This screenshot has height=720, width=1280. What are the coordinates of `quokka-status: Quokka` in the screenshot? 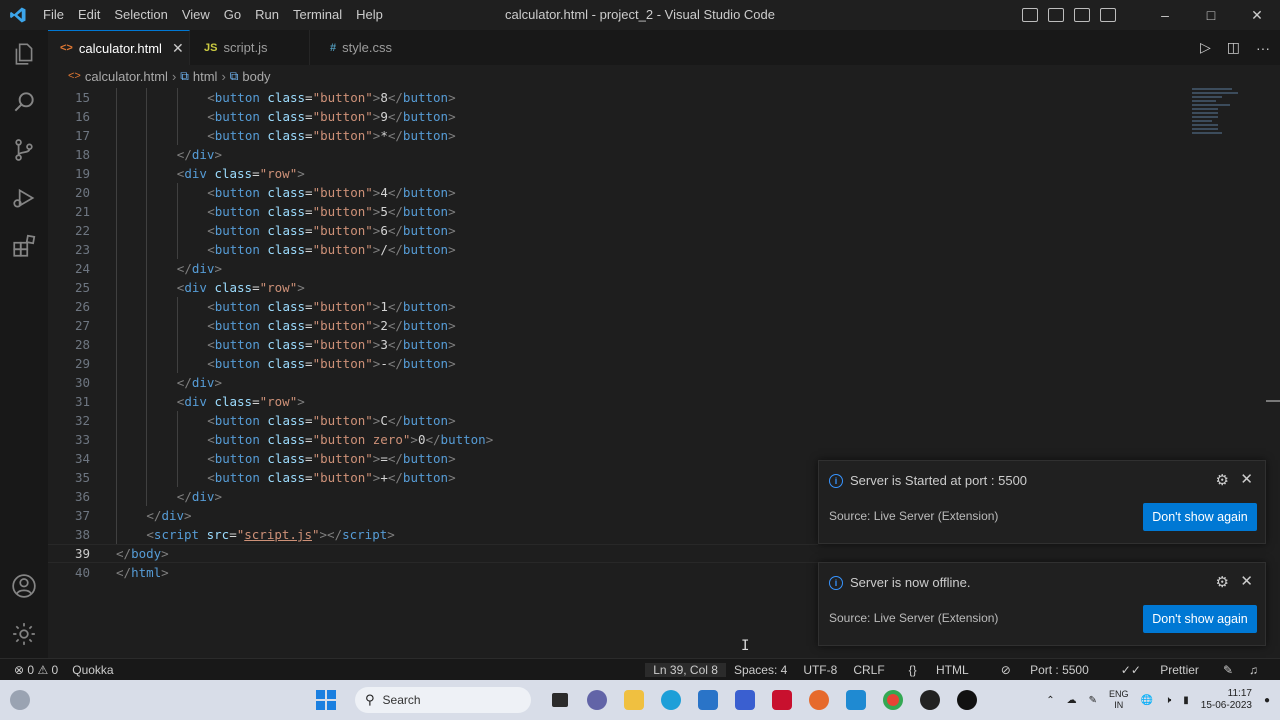 It's located at (92, 670).